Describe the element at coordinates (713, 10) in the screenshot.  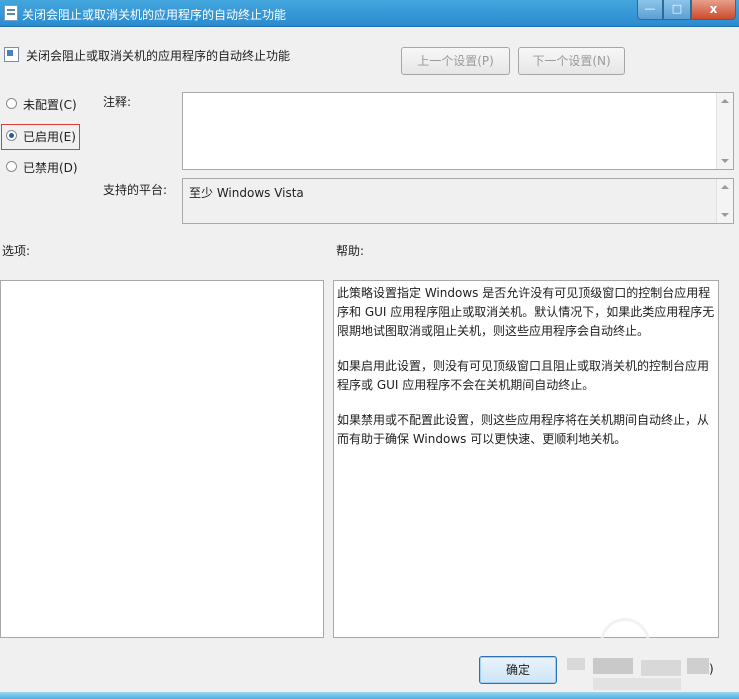
I see `close-button: x` at that location.